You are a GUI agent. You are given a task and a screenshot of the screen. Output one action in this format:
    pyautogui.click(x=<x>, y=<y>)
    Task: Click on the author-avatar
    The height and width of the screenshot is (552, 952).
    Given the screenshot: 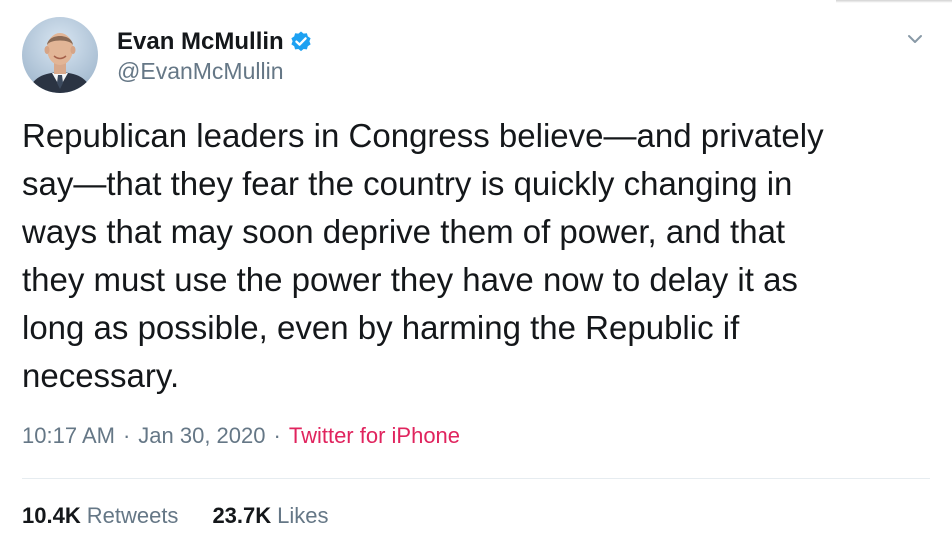 What is the action you would take?
    pyautogui.click(x=60, y=55)
    